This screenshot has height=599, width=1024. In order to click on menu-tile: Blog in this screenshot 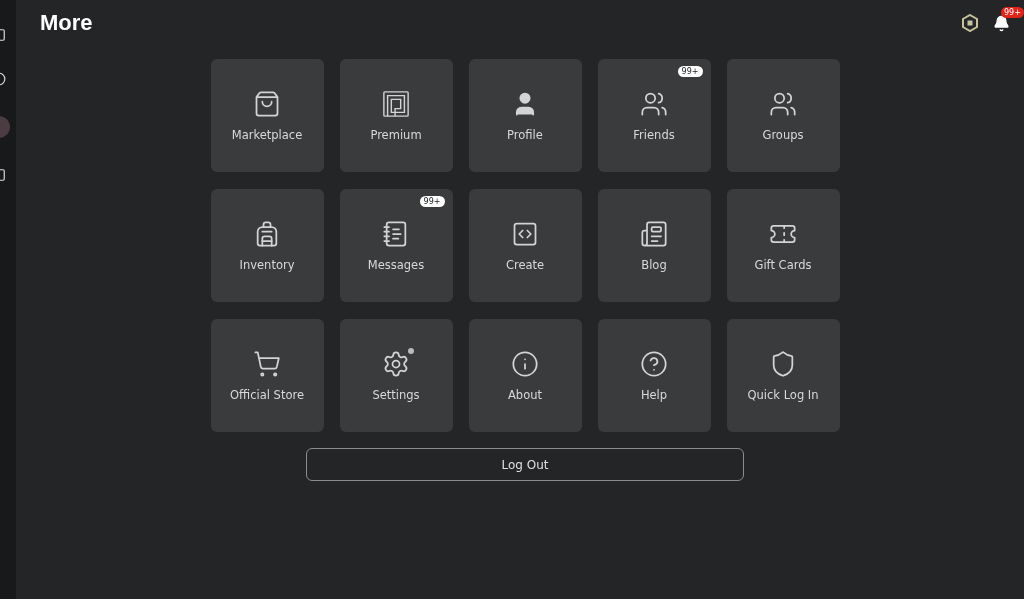, I will do `click(654, 245)`.